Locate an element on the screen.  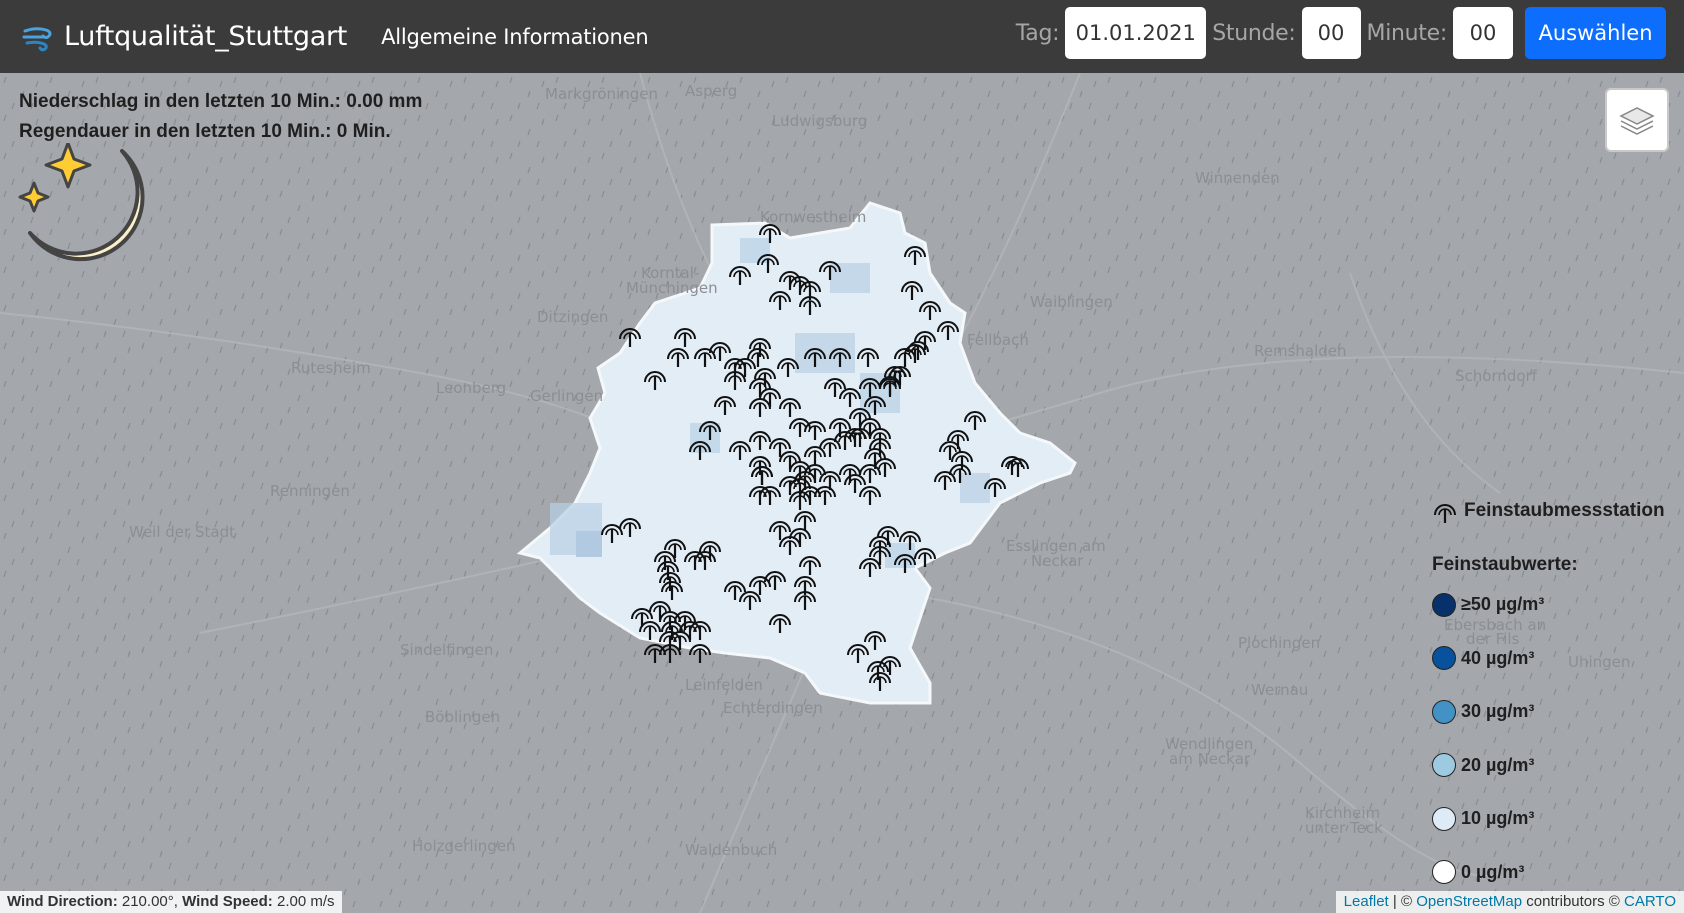
legend-title: Feinstaubwerte: is located at coordinates (1505, 564).